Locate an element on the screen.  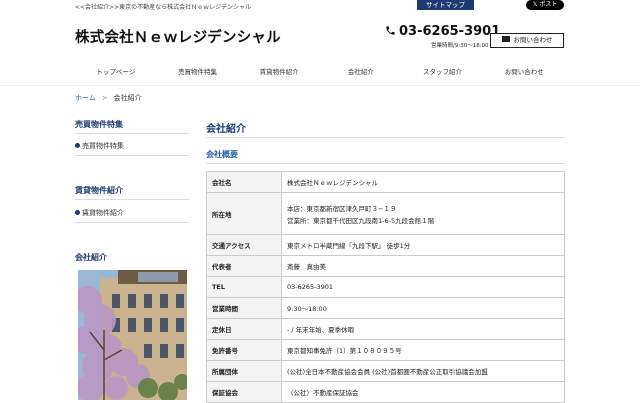
site-logo: 株式会社Ｎｅｗレジデンシャル is located at coordinates (178, 36).